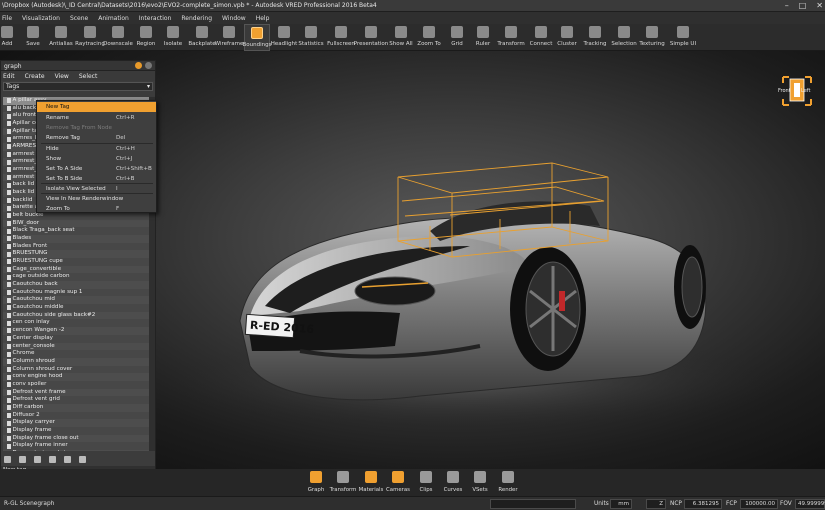  I want to click on grid-button: Grid, so click(457, 37).